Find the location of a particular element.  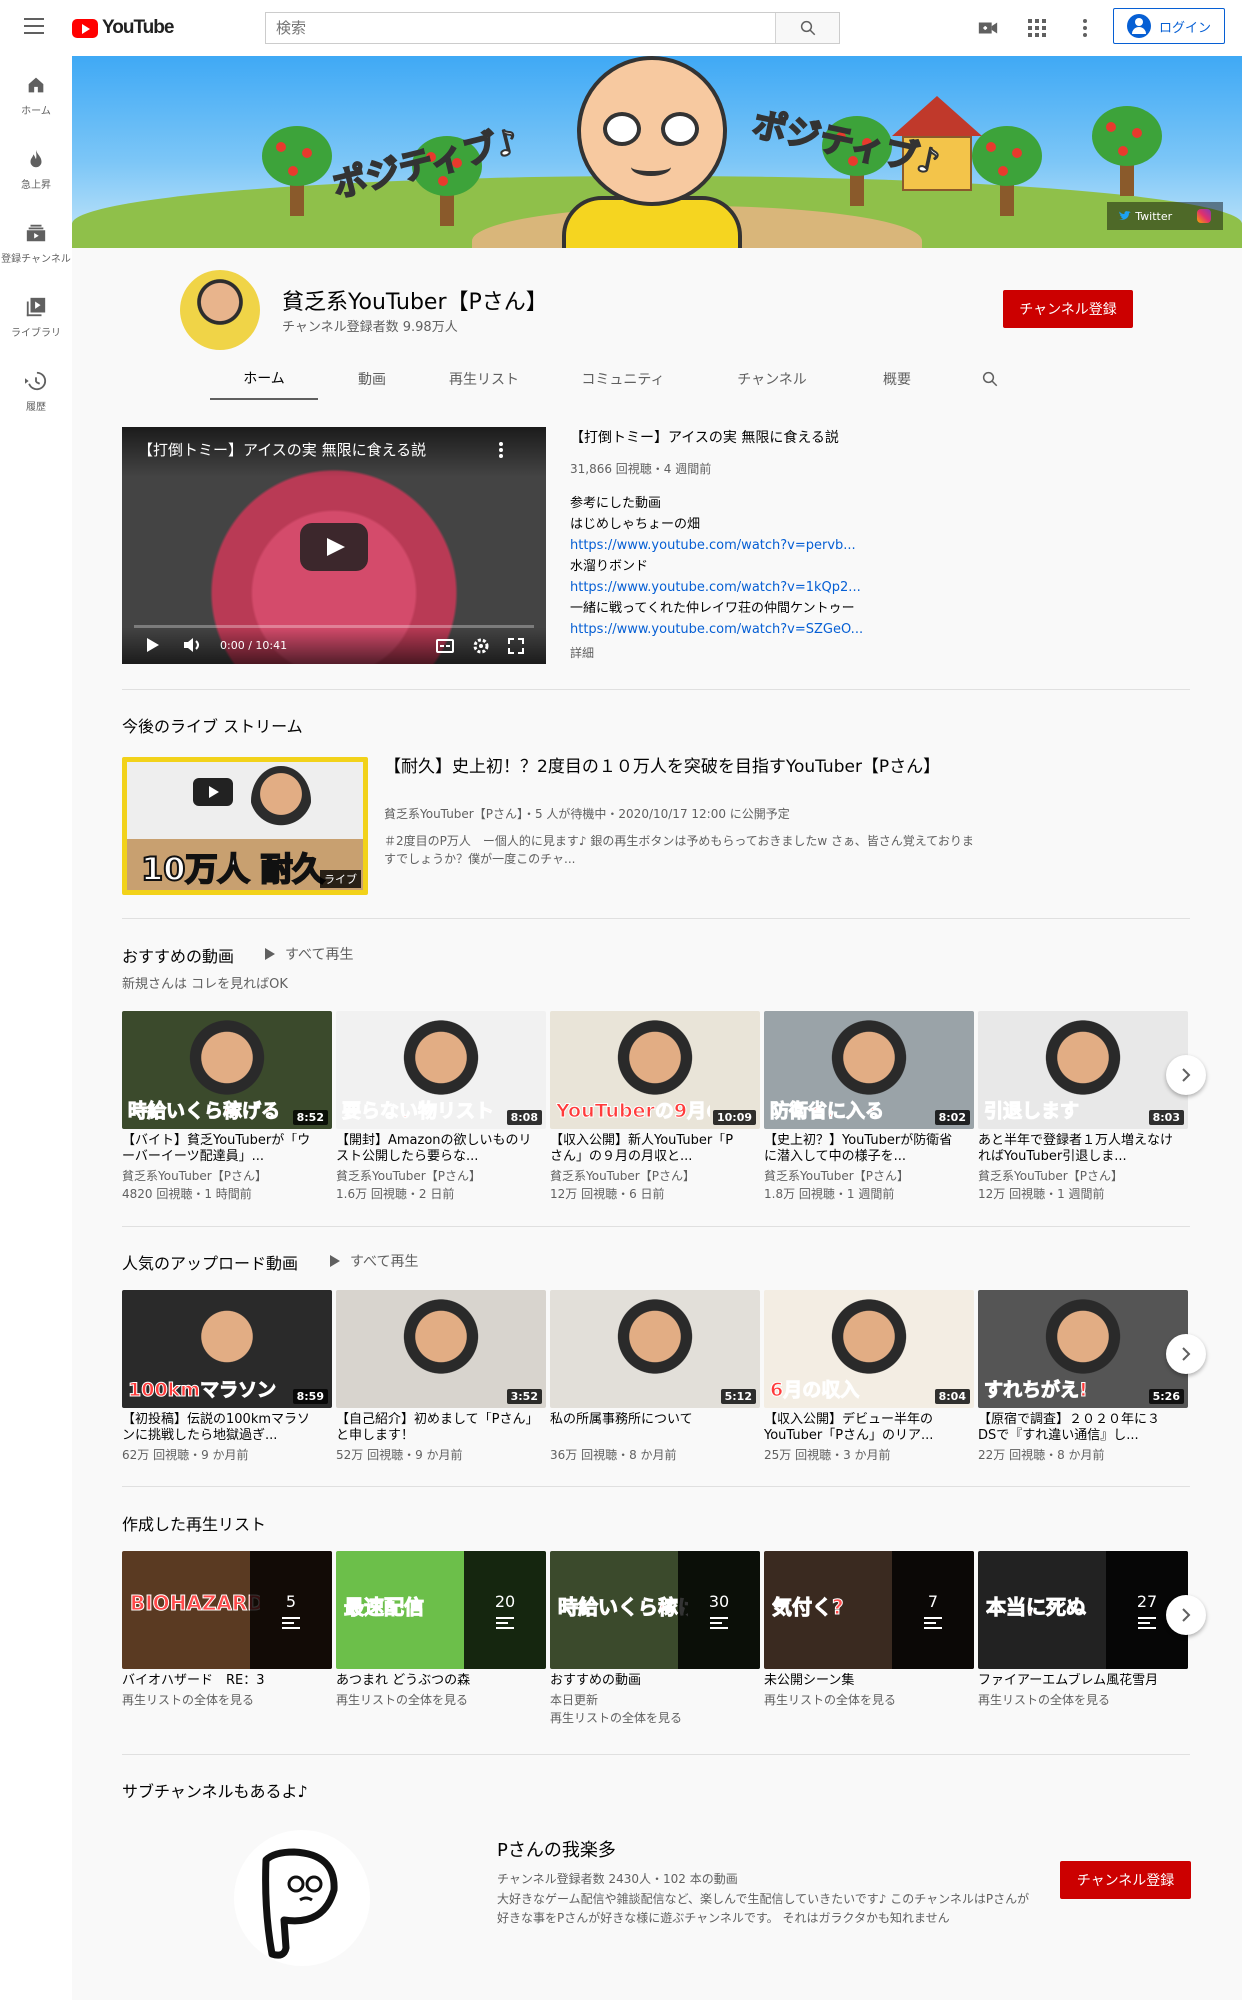

playlist-title: おすすめの動画 is located at coordinates (650, 1681).